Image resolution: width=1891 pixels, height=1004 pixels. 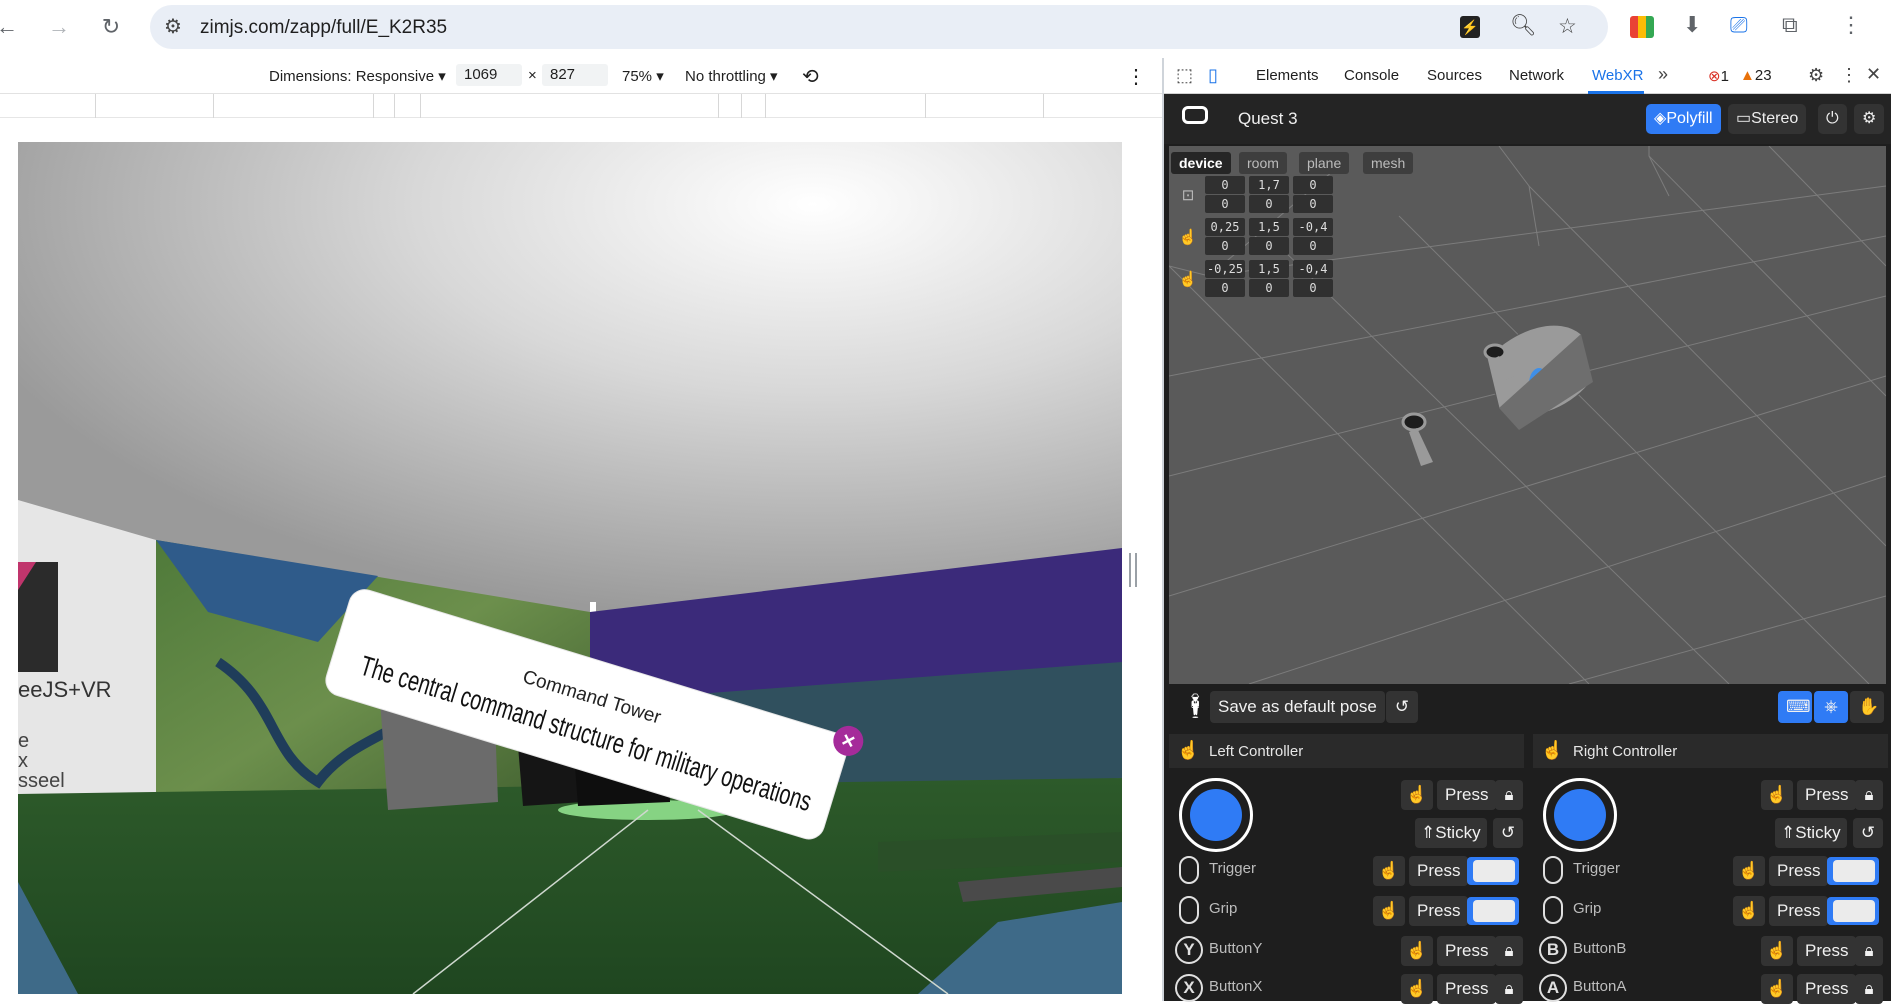 What do you see at coordinates (1269, 185) in the screenshot?
I see `pose-pos-y: 1,7` at bounding box center [1269, 185].